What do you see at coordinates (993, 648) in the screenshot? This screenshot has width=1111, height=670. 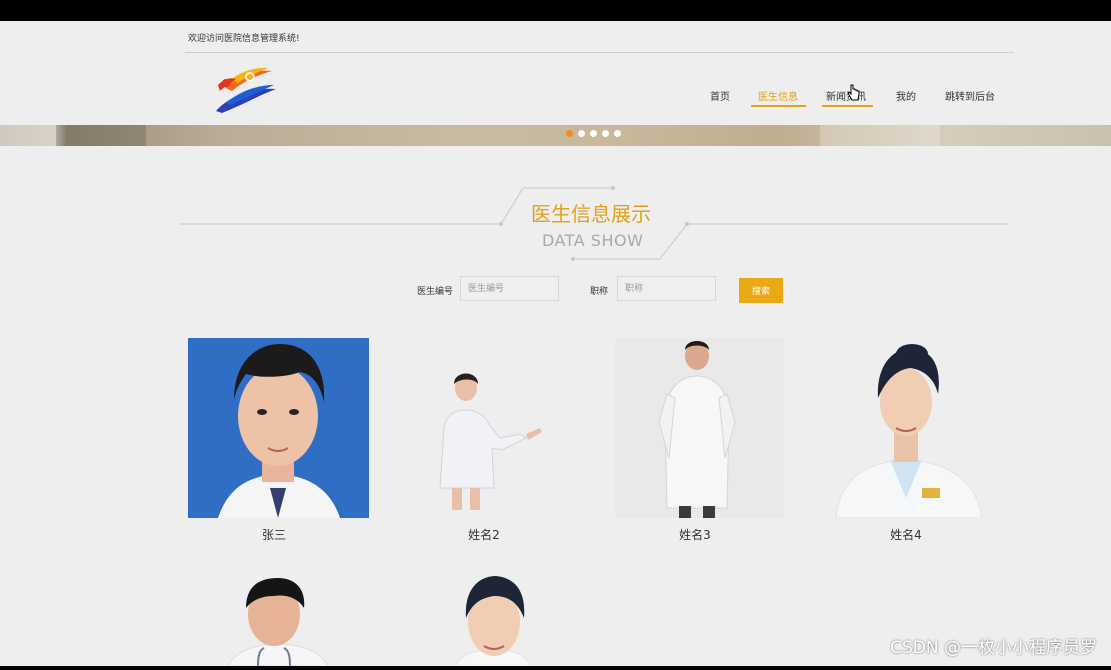 I see `watermark-text: CSDN @一枚小小程序员罗` at bounding box center [993, 648].